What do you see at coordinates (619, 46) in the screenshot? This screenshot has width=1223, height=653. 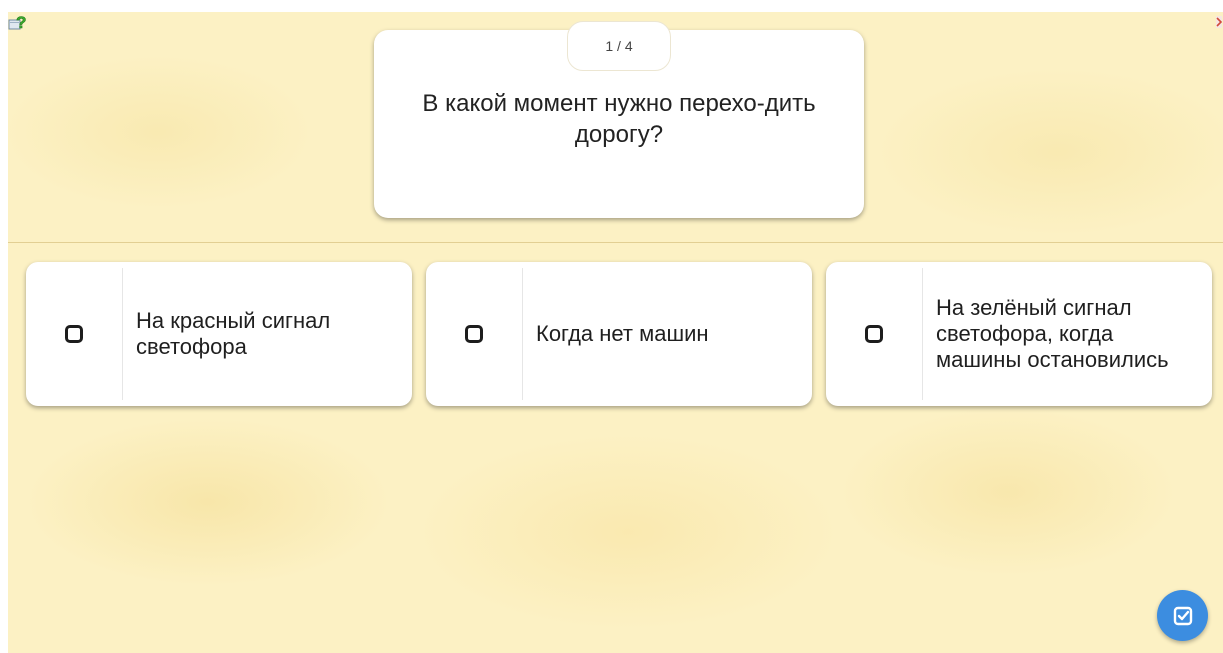 I see `question-counter: 1 / 4` at bounding box center [619, 46].